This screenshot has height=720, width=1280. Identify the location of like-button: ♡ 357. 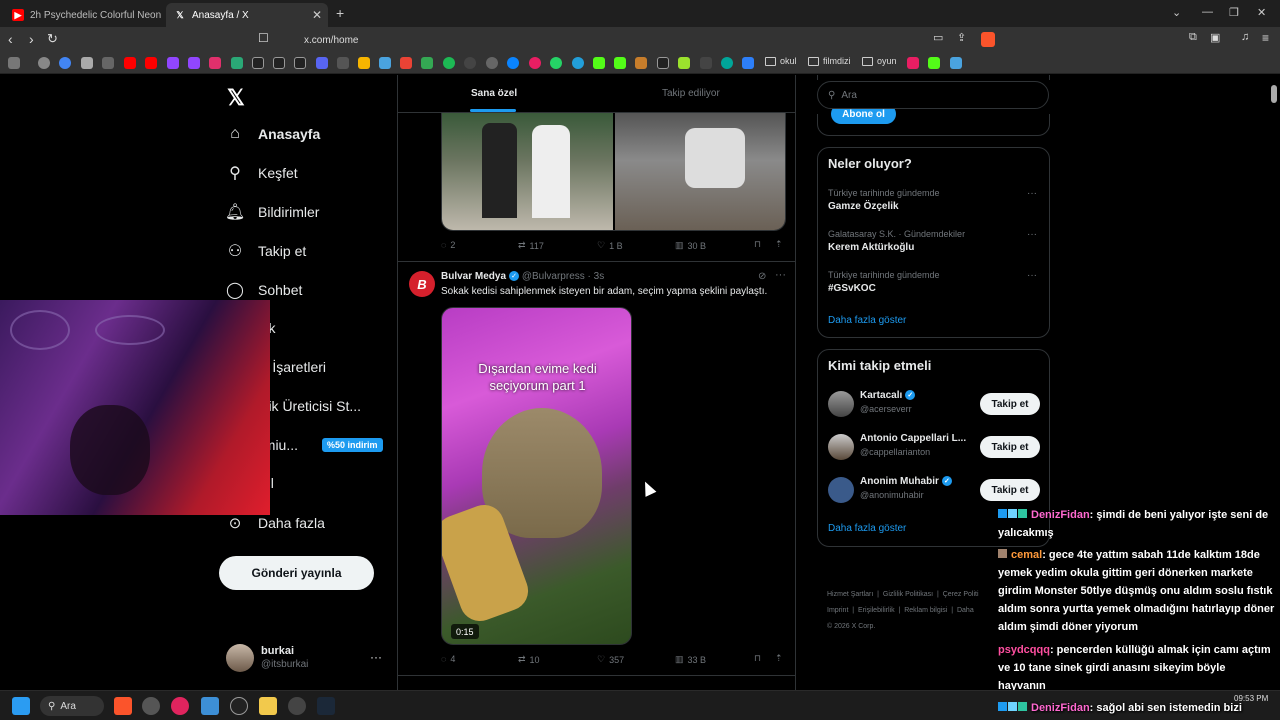
(610, 659).